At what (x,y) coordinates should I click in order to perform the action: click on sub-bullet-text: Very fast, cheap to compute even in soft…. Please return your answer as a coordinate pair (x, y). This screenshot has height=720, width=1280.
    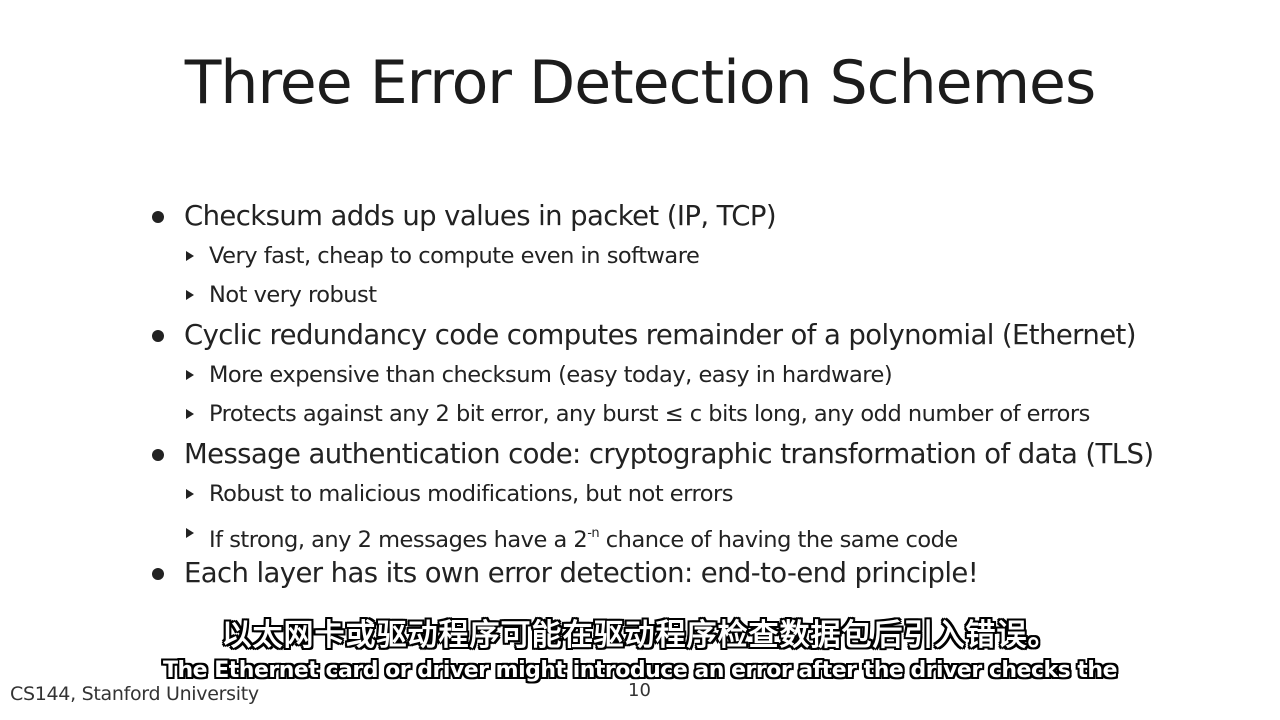
    Looking at the image, I should click on (454, 256).